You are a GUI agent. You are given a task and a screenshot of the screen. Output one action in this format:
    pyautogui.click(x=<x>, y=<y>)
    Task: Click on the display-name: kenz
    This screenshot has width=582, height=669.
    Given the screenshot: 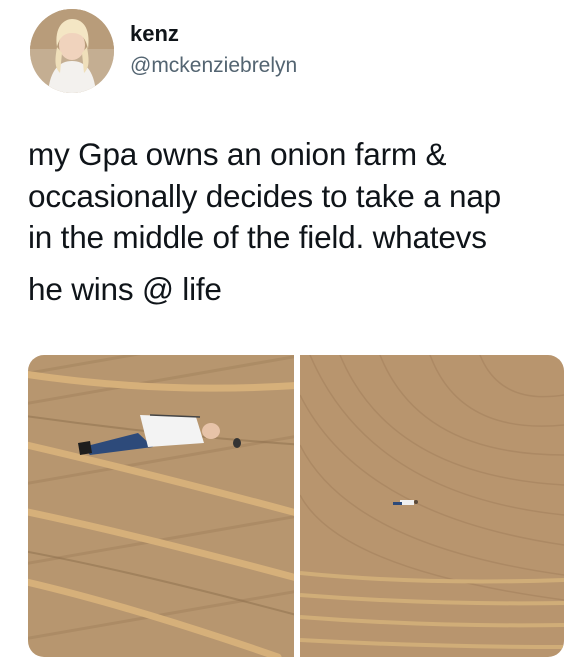 What is the action you would take?
    pyautogui.click(x=213, y=34)
    